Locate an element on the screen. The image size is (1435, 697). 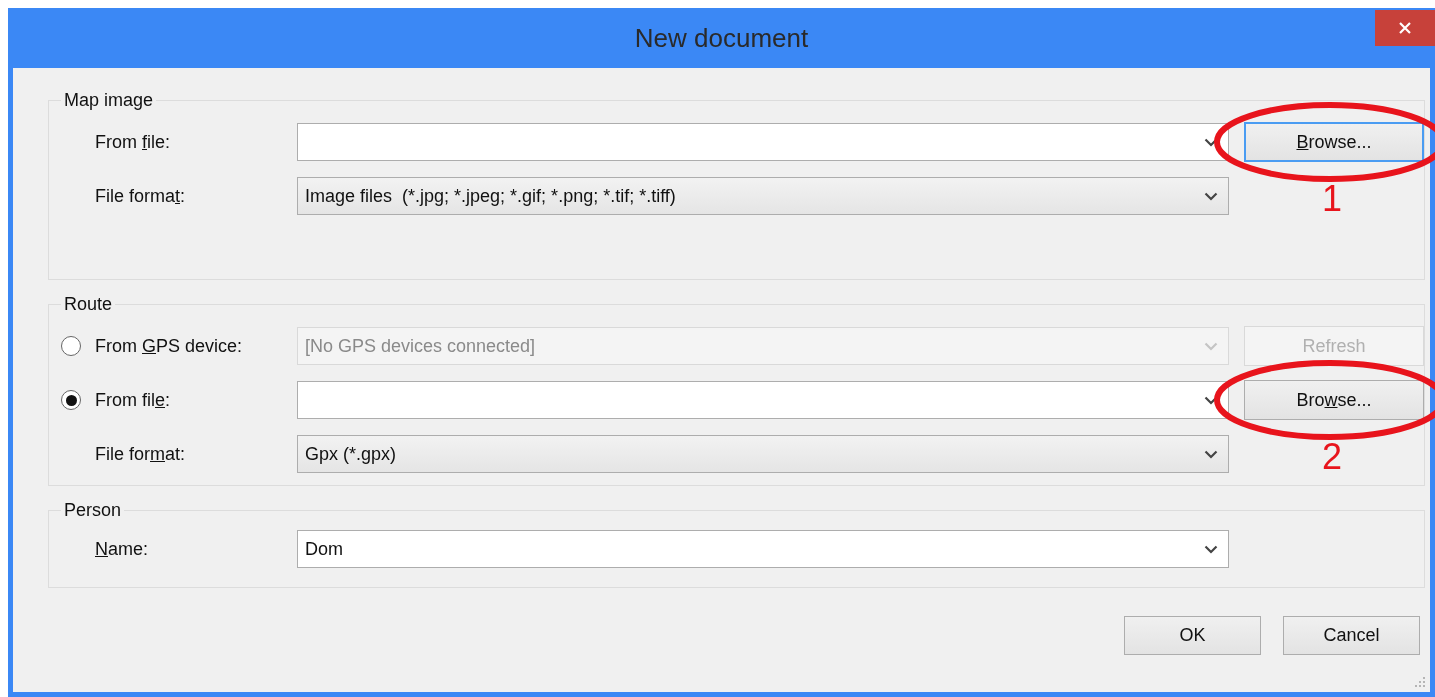
group-title: Person is located at coordinates (93, 510).